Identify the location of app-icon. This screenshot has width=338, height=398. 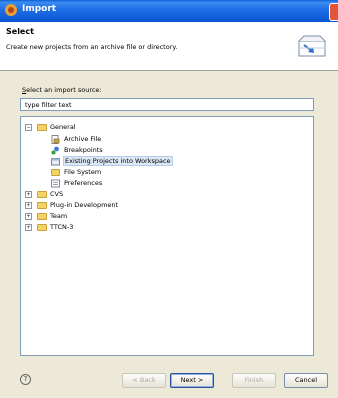
(11, 10).